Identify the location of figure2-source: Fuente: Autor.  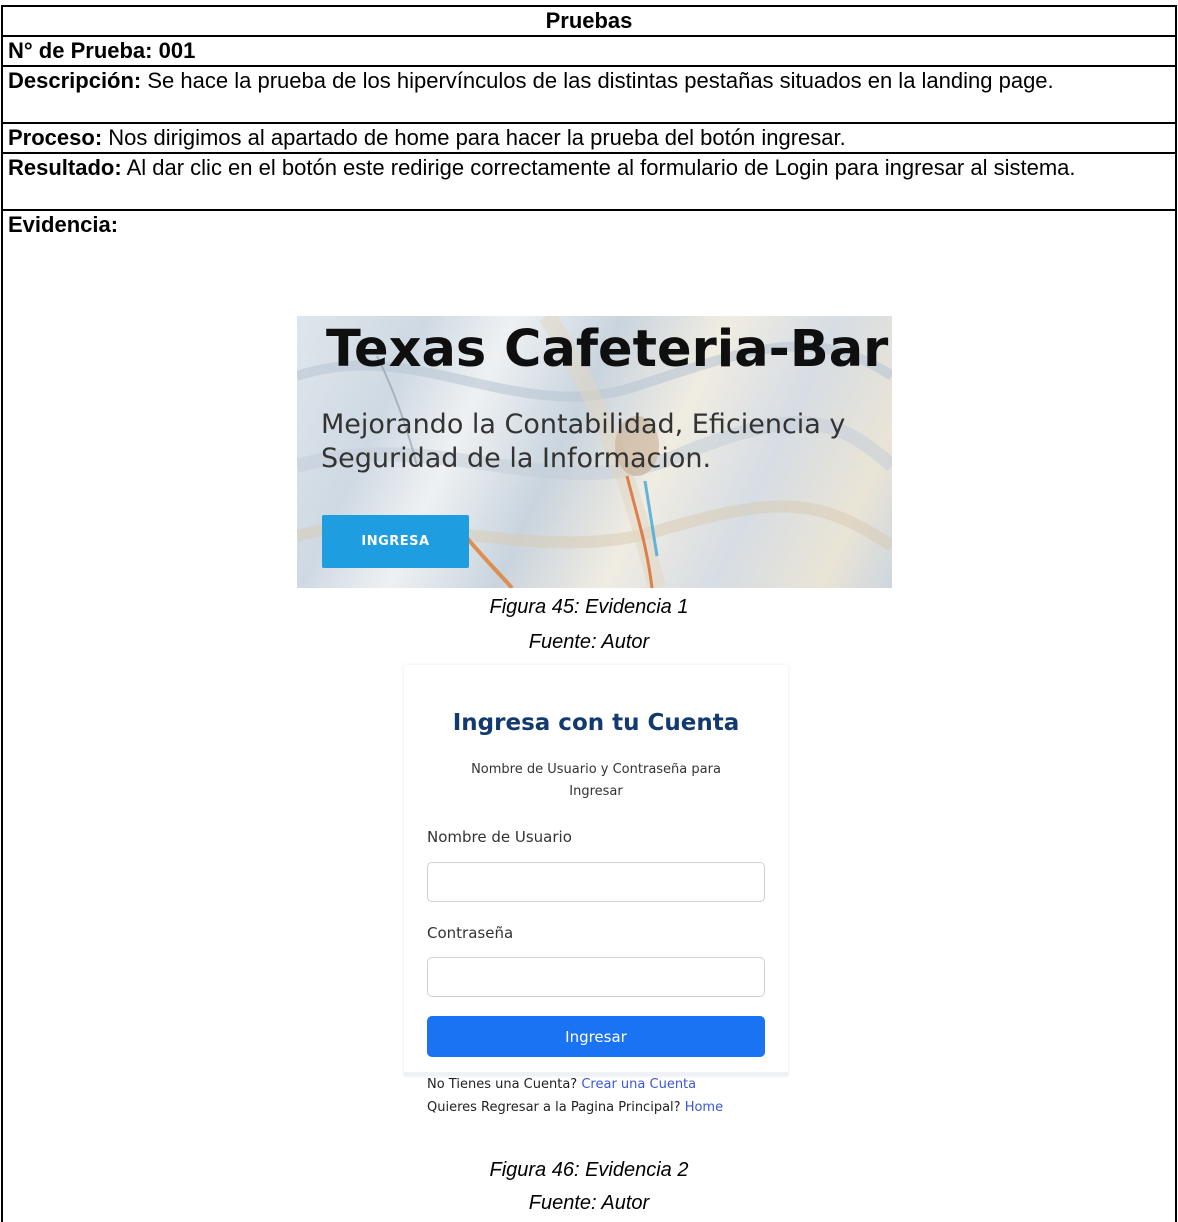
(589, 1203).